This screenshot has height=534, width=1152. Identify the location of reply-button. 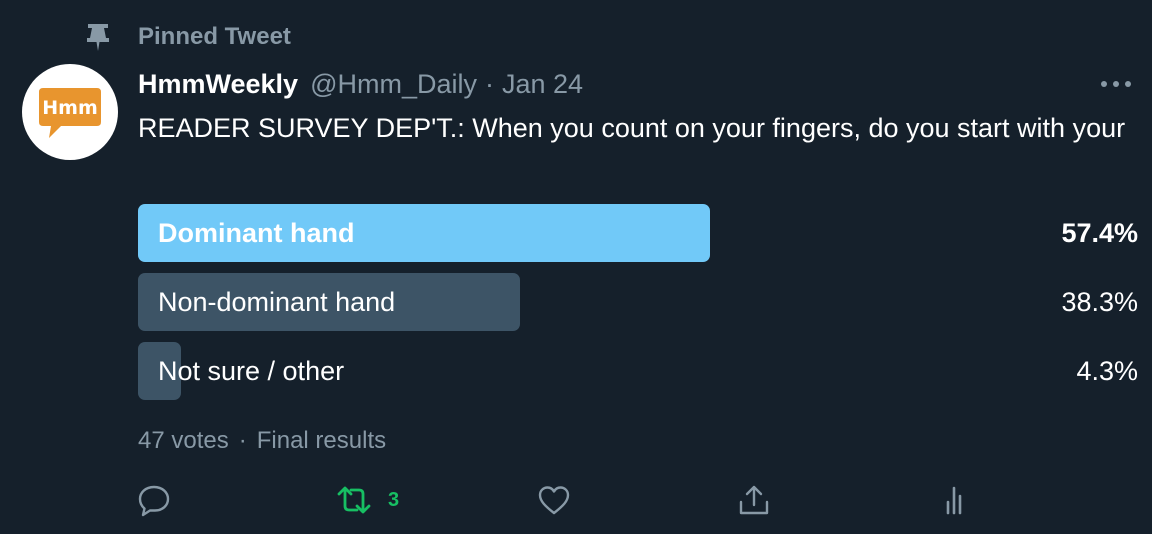
(154, 500).